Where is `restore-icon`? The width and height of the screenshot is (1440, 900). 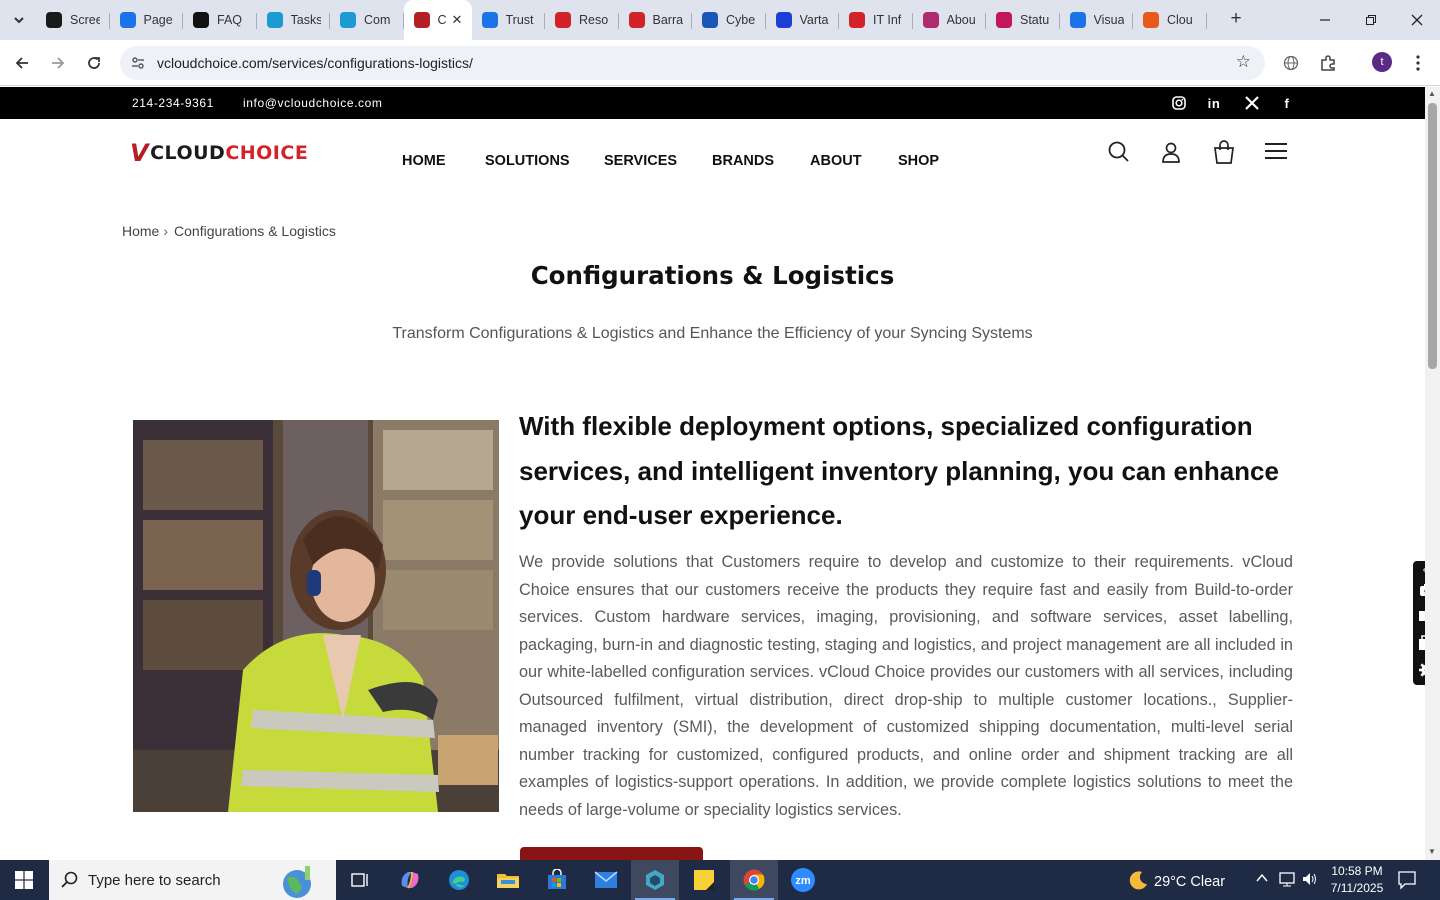 restore-icon is located at coordinates (1371, 20).